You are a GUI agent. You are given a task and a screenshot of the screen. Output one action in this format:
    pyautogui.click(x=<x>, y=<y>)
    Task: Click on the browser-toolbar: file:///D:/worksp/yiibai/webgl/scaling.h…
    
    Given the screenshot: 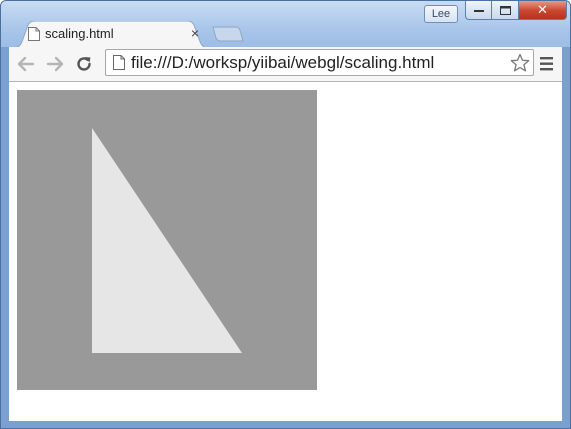 What is the action you would take?
    pyautogui.click(x=285, y=64)
    